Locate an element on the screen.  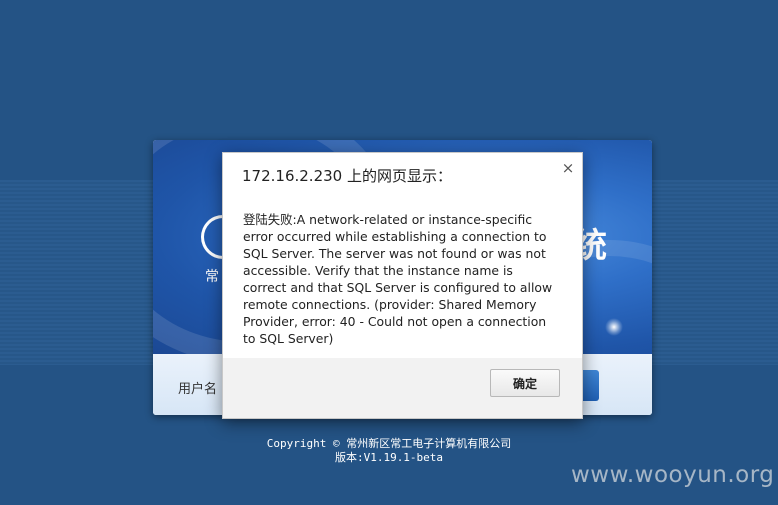
close-icon: × is located at coordinates (568, 168).